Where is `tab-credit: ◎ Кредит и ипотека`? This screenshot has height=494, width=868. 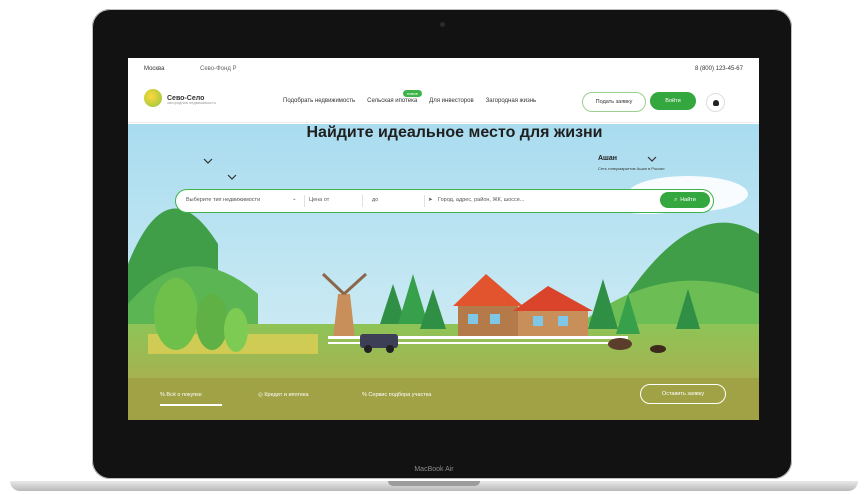
tab-credit: ◎ Кредит и ипотека is located at coordinates (283, 395).